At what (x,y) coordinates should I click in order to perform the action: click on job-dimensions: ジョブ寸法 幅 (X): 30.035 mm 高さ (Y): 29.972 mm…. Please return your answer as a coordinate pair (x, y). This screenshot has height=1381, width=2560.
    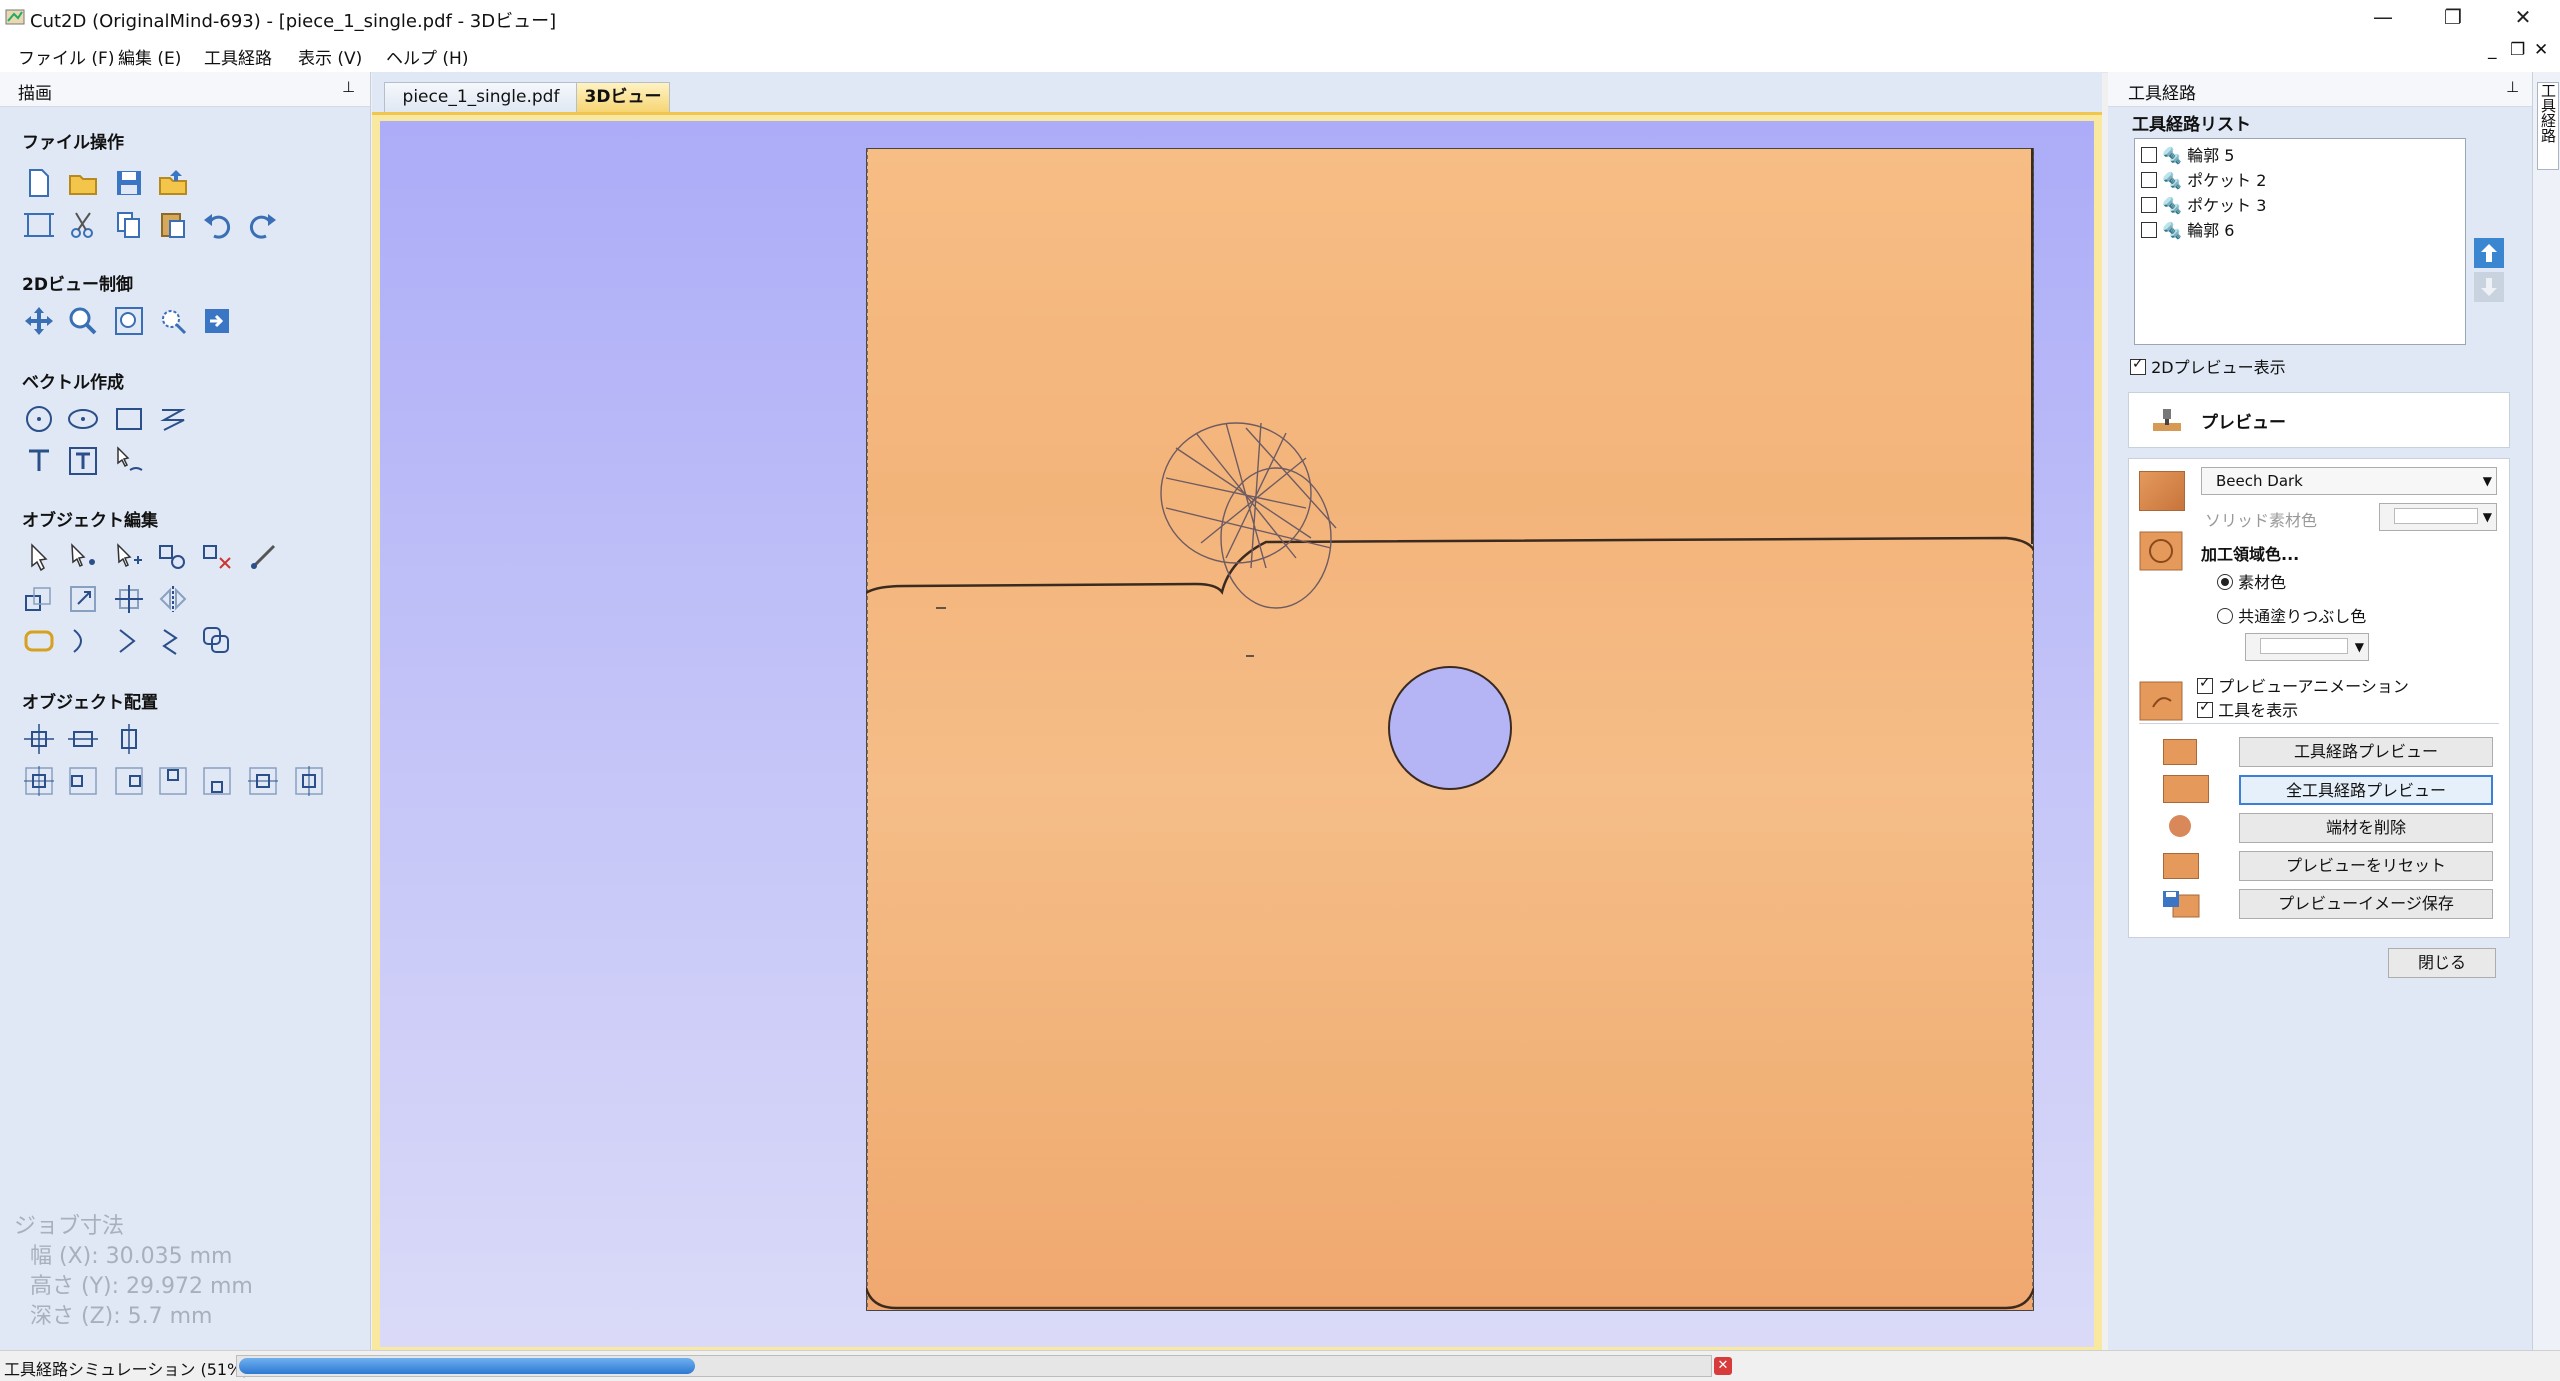
    Looking at the image, I should click on (133, 1272).